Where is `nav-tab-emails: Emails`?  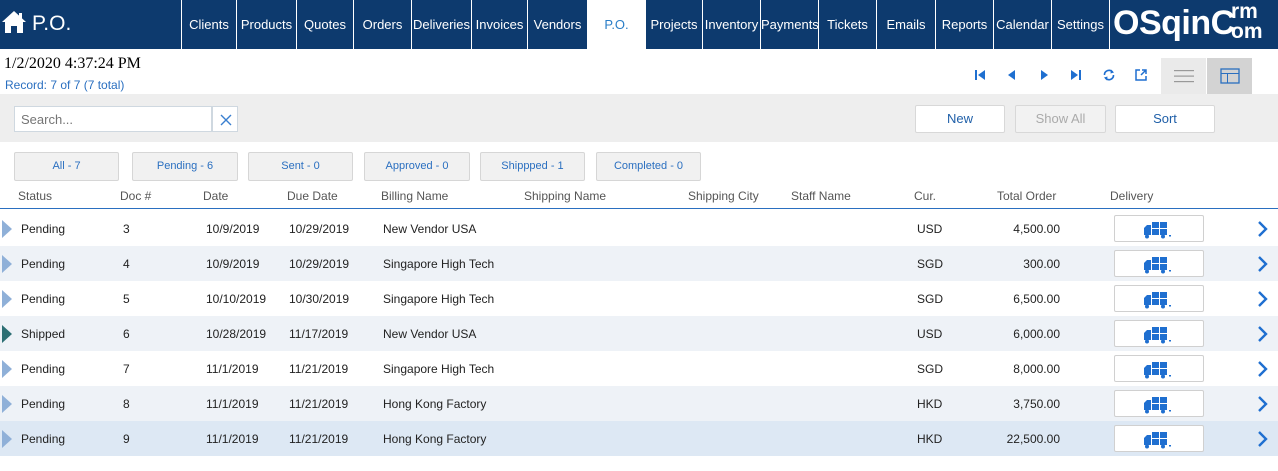 nav-tab-emails: Emails is located at coordinates (905, 24).